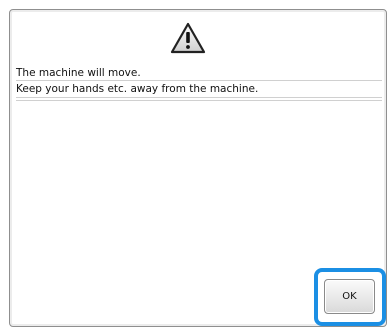  I want to click on warning-icon, so click(188, 38).